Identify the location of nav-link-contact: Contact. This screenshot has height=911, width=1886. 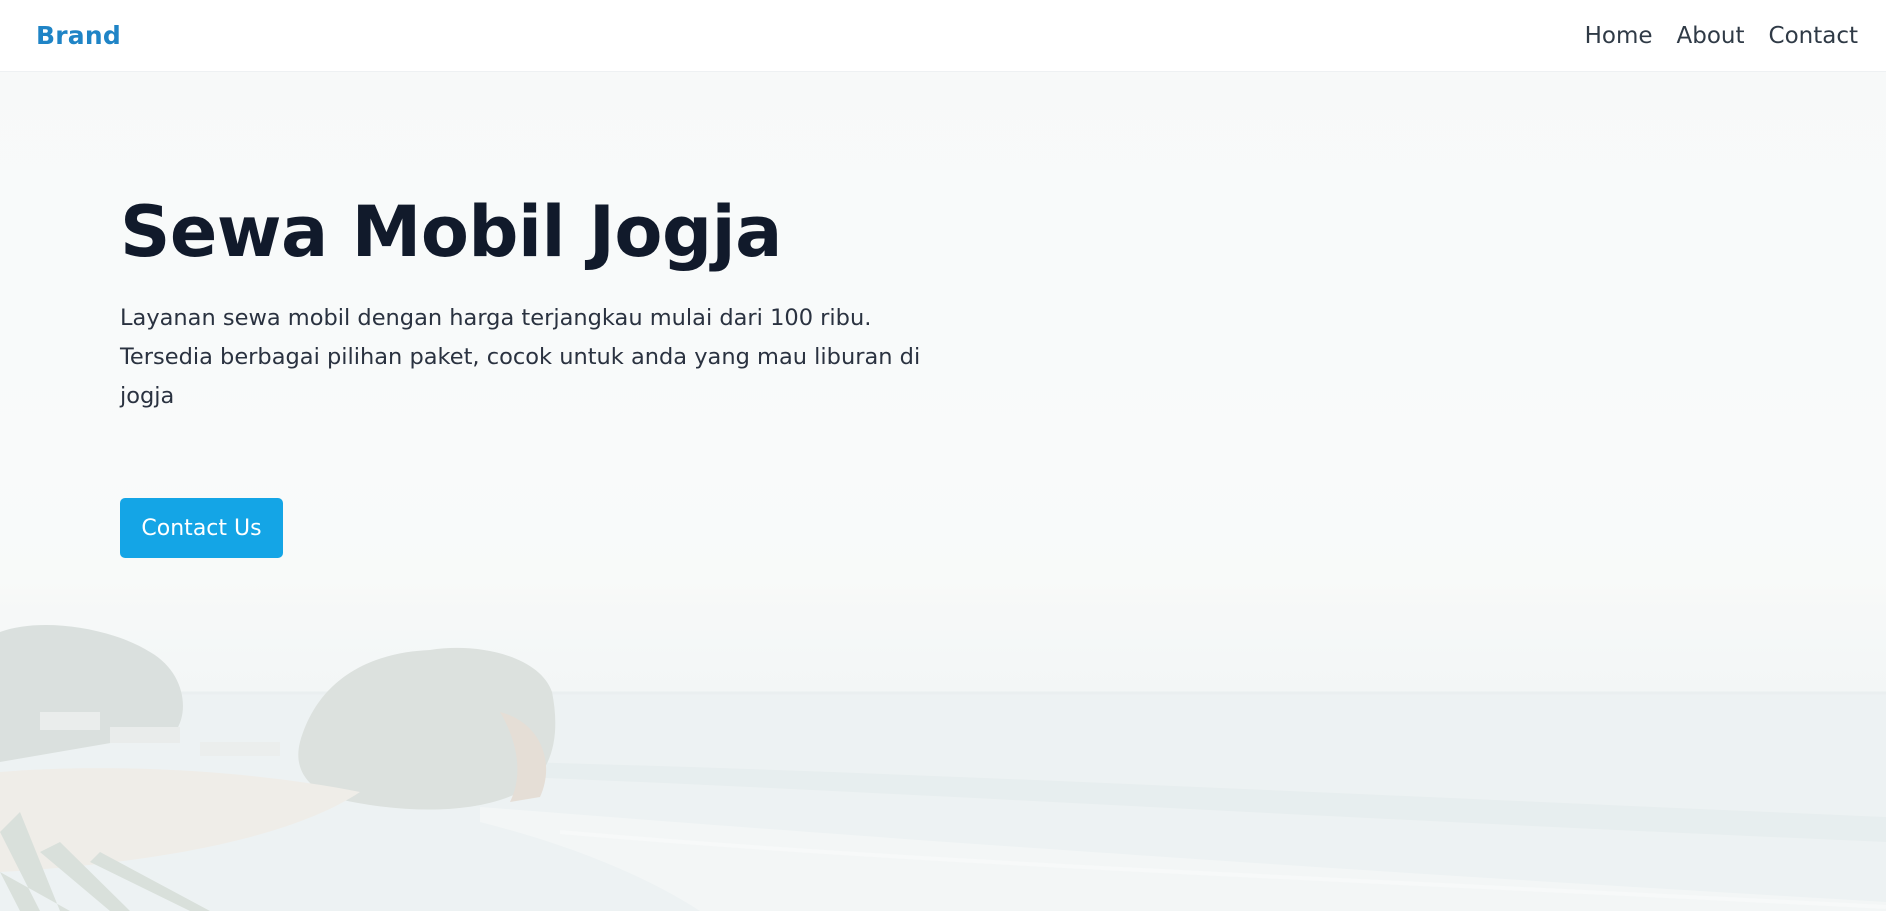
(1813, 36).